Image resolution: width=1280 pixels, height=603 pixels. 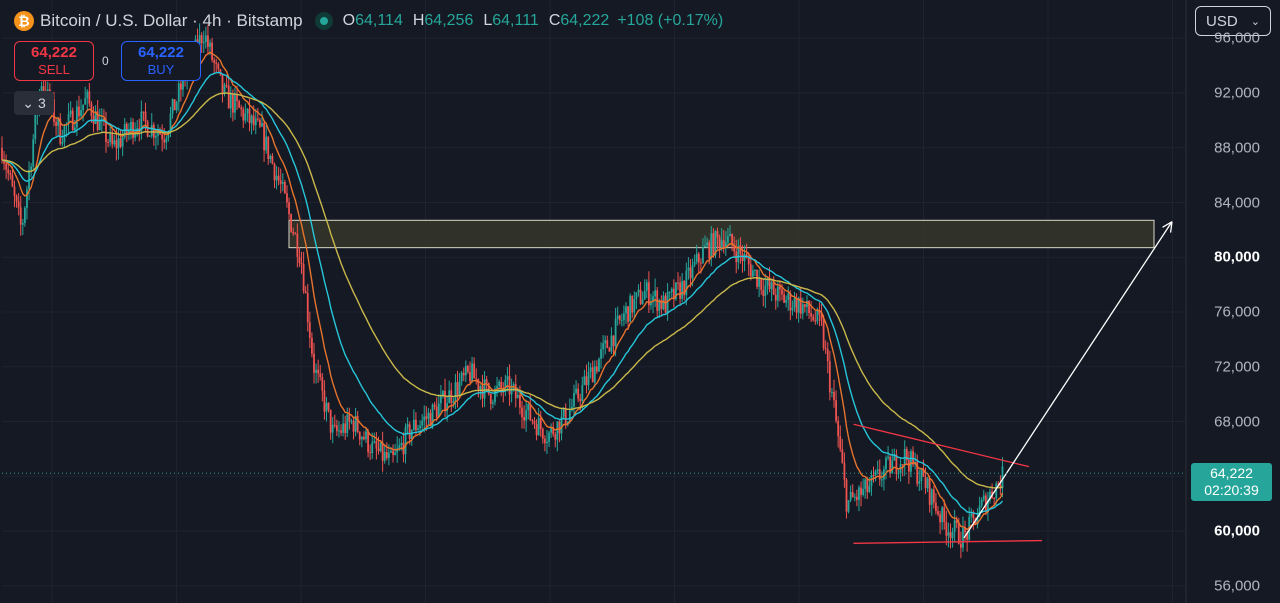 I want to click on sell-button: 64,222 SELL, so click(x=54, y=61).